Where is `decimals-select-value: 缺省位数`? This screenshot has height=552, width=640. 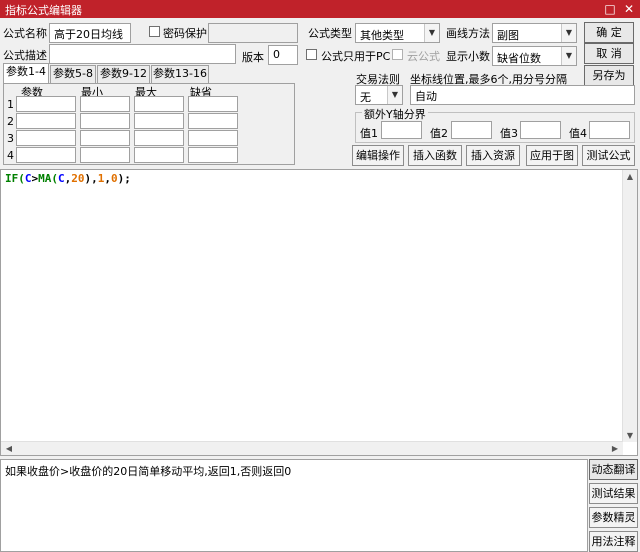 decimals-select-value: 缺省位数 is located at coordinates (519, 58).